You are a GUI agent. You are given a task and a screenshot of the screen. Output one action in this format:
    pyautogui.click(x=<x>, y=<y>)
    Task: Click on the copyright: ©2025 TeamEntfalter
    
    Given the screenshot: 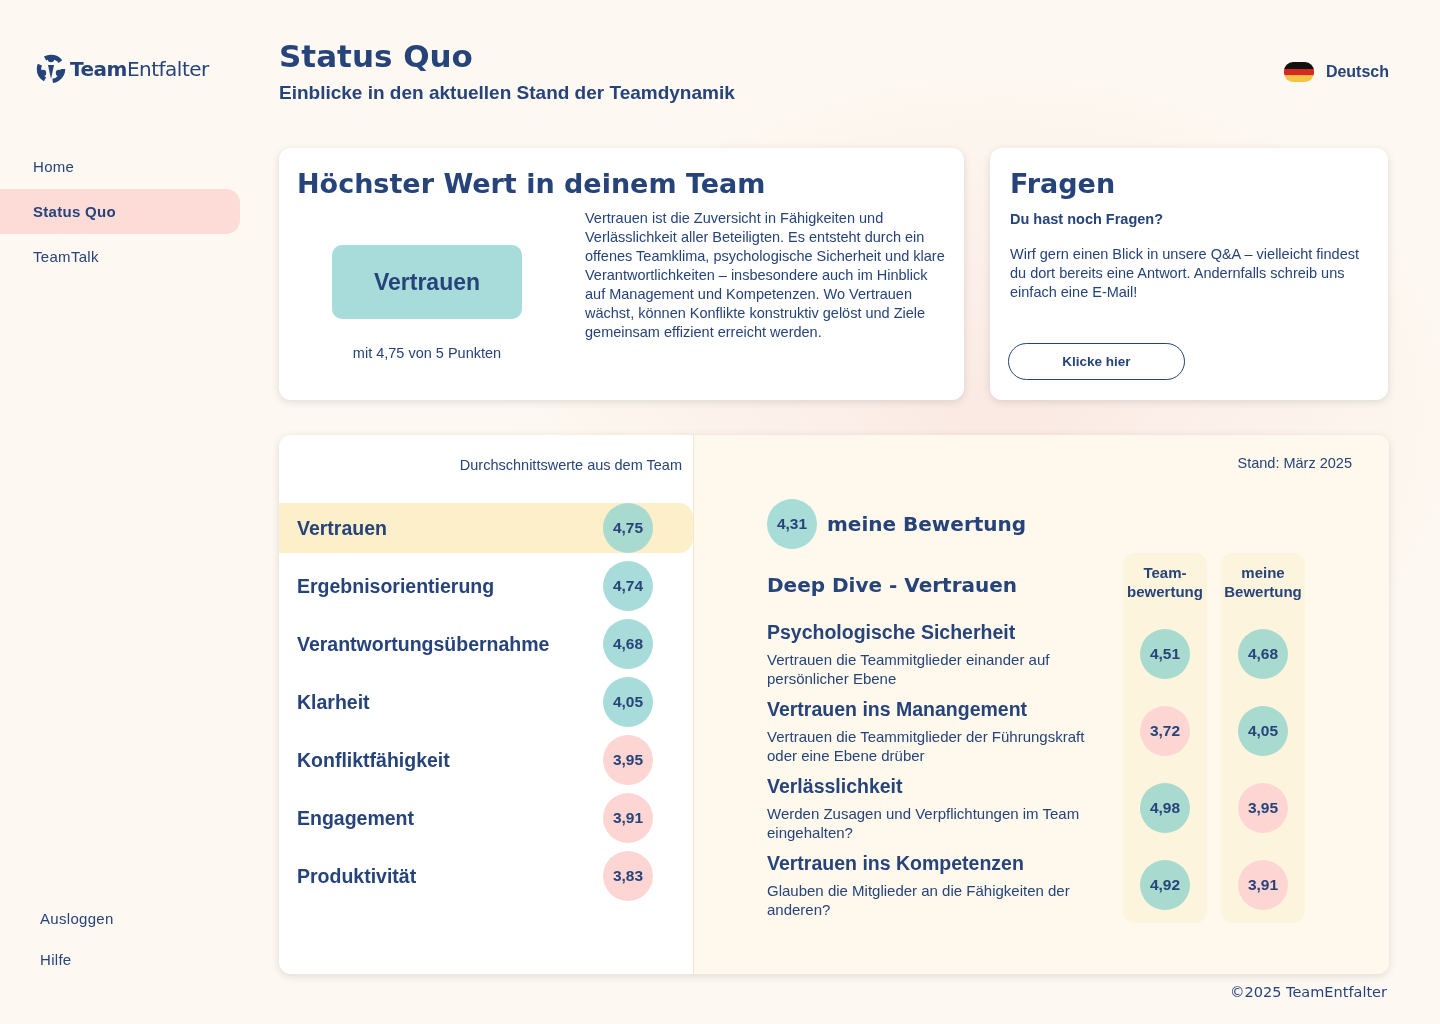 What is the action you would take?
    pyautogui.click(x=1308, y=992)
    